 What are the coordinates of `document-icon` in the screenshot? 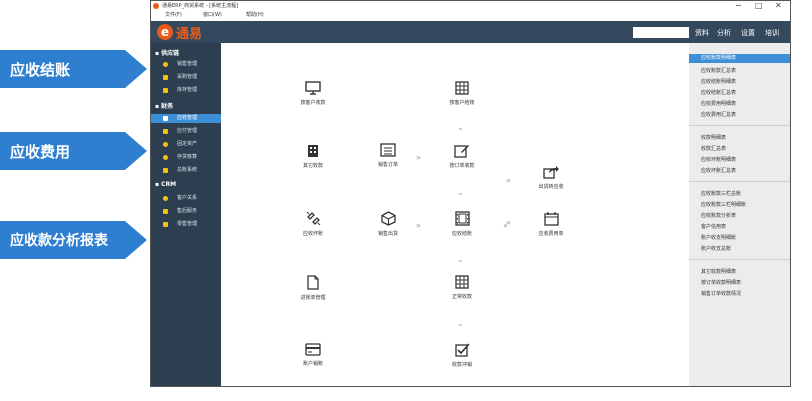 It's located at (313, 282).